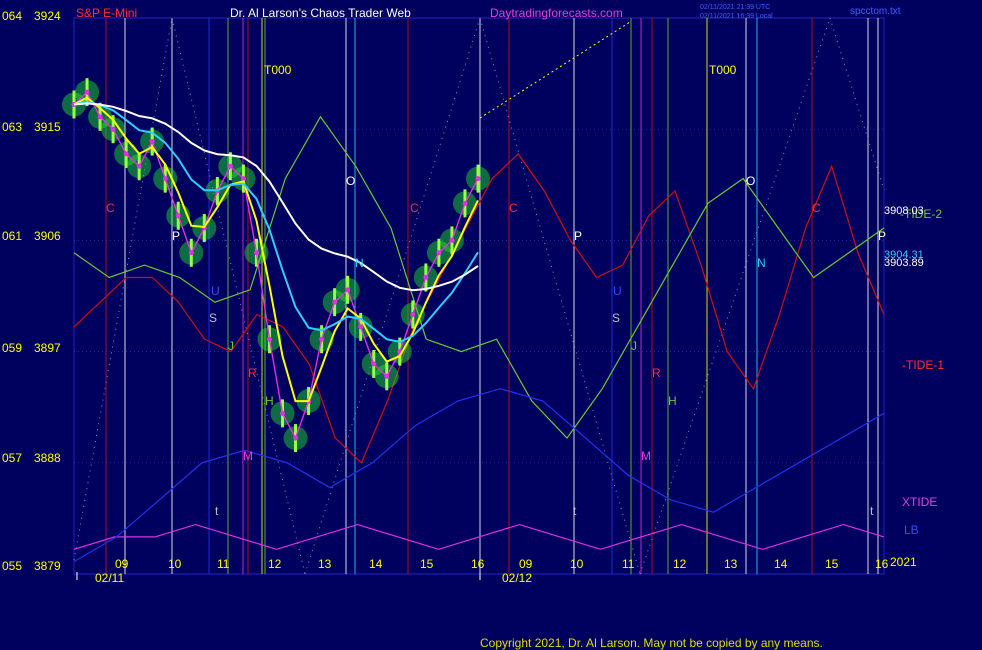 Image resolution: width=982 pixels, height=650 pixels. I want to click on x-year: 2021, so click(903, 562).